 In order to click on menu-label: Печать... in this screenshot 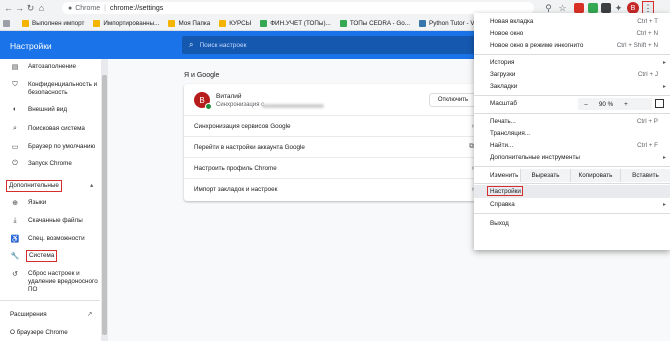, I will do `click(503, 121)`.